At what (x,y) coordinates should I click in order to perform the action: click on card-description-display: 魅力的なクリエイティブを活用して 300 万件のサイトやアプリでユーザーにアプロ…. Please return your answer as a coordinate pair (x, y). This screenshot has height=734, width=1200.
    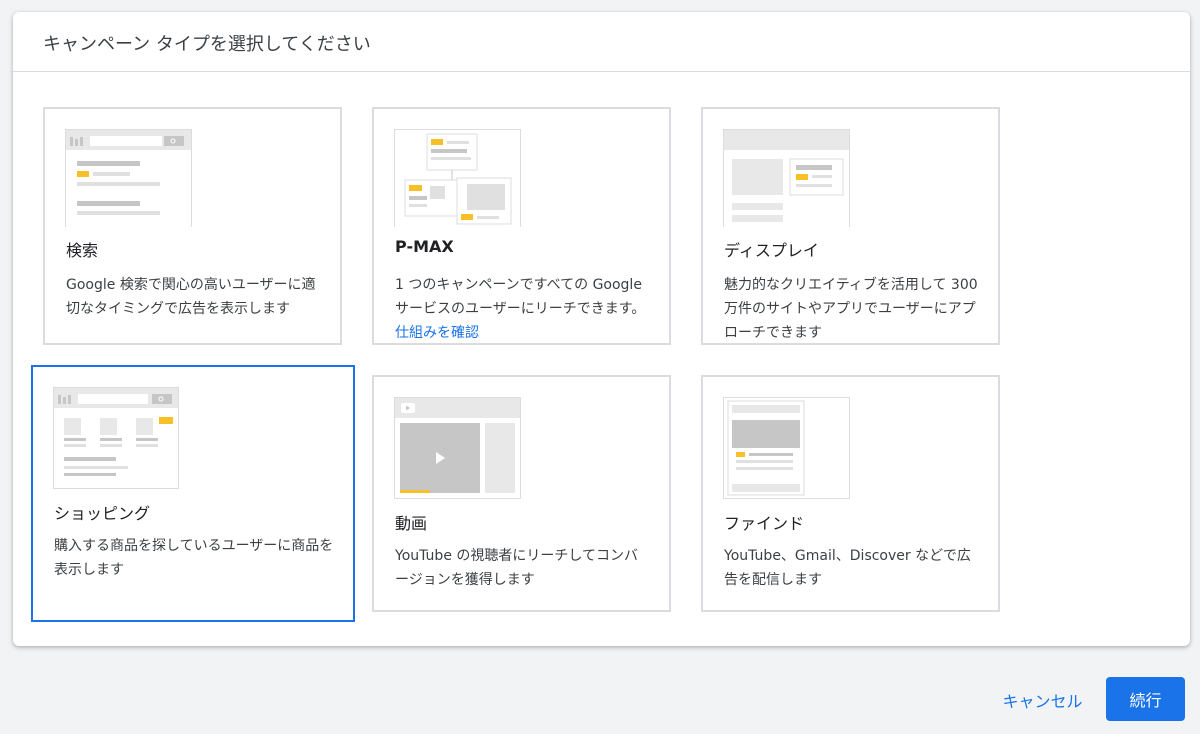
    Looking at the image, I should click on (851, 309).